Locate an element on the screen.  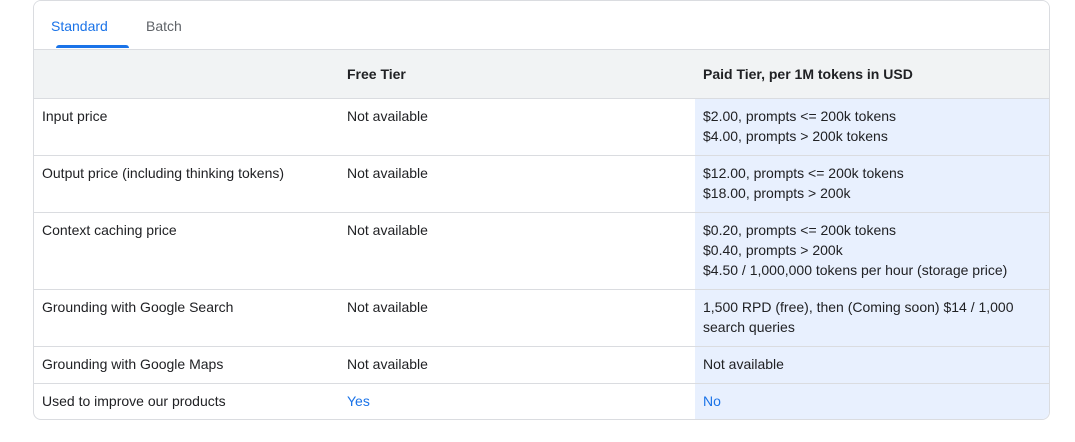
tab-standard: Standard is located at coordinates (90, 25).